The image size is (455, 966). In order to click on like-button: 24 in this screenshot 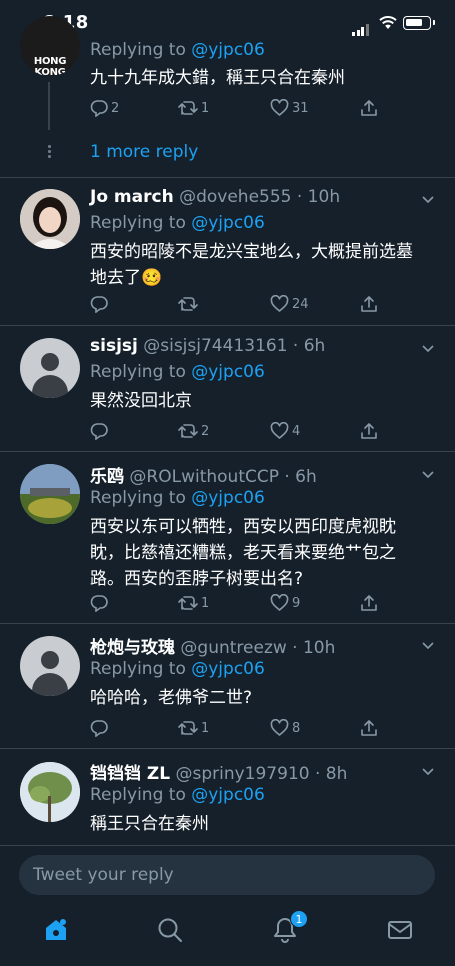, I will do `click(289, 304)`.